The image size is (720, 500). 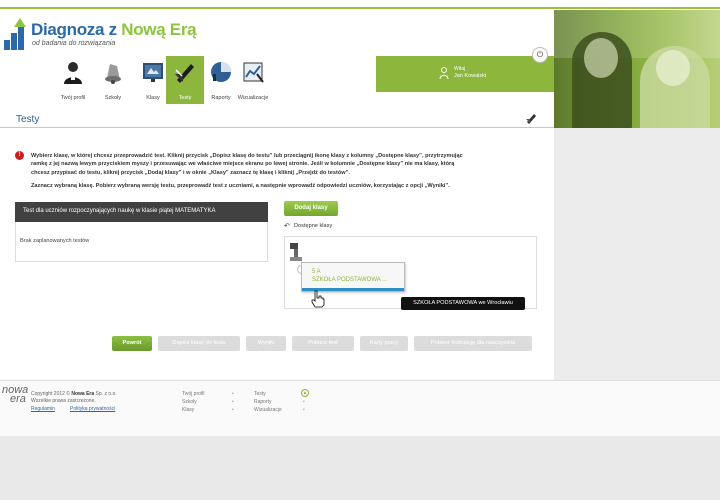 What do you see at coordinates (184, 73) in the screenshot?
I see `test-pen-icon` at bounding box center [184, 73].